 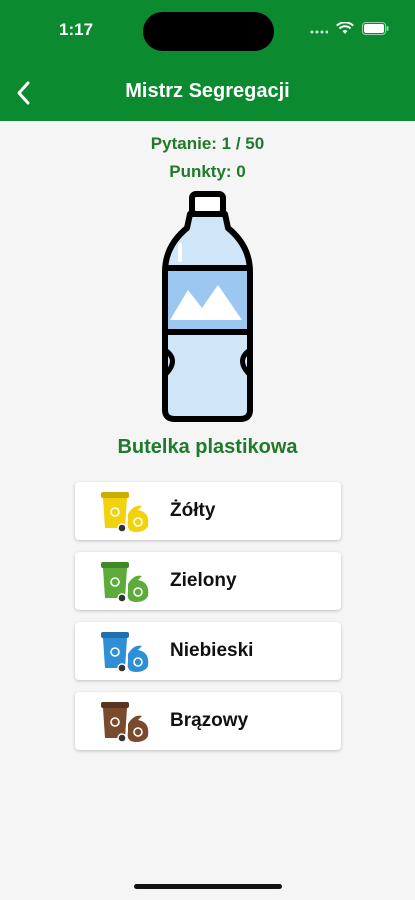 I want to click on answer-yellow-button: Żółty, so click(x=208, y=511).